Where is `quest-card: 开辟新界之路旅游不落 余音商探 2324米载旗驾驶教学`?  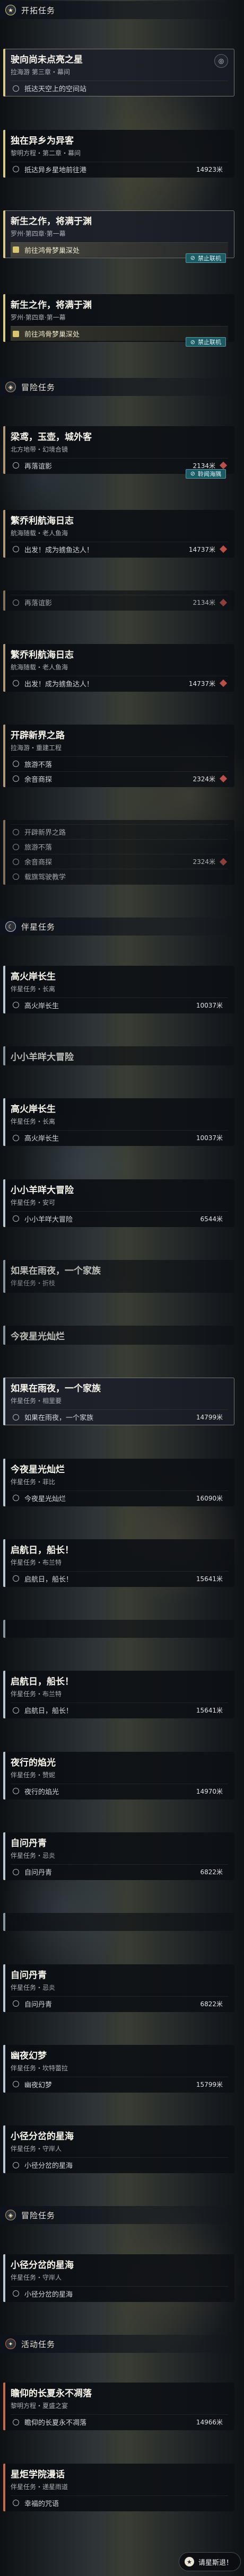
quest-card: 开辟新界之路旅游不落 余音商探 2324米载旗驾驶教学 is located at coordinates (119, 852).